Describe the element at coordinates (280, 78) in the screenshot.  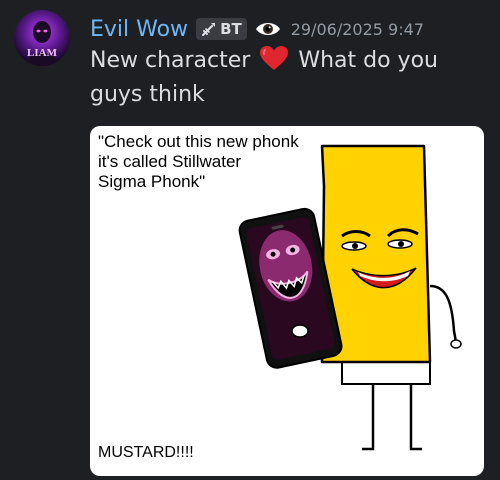
I see `message-content: New character What do you guys think` at that location.